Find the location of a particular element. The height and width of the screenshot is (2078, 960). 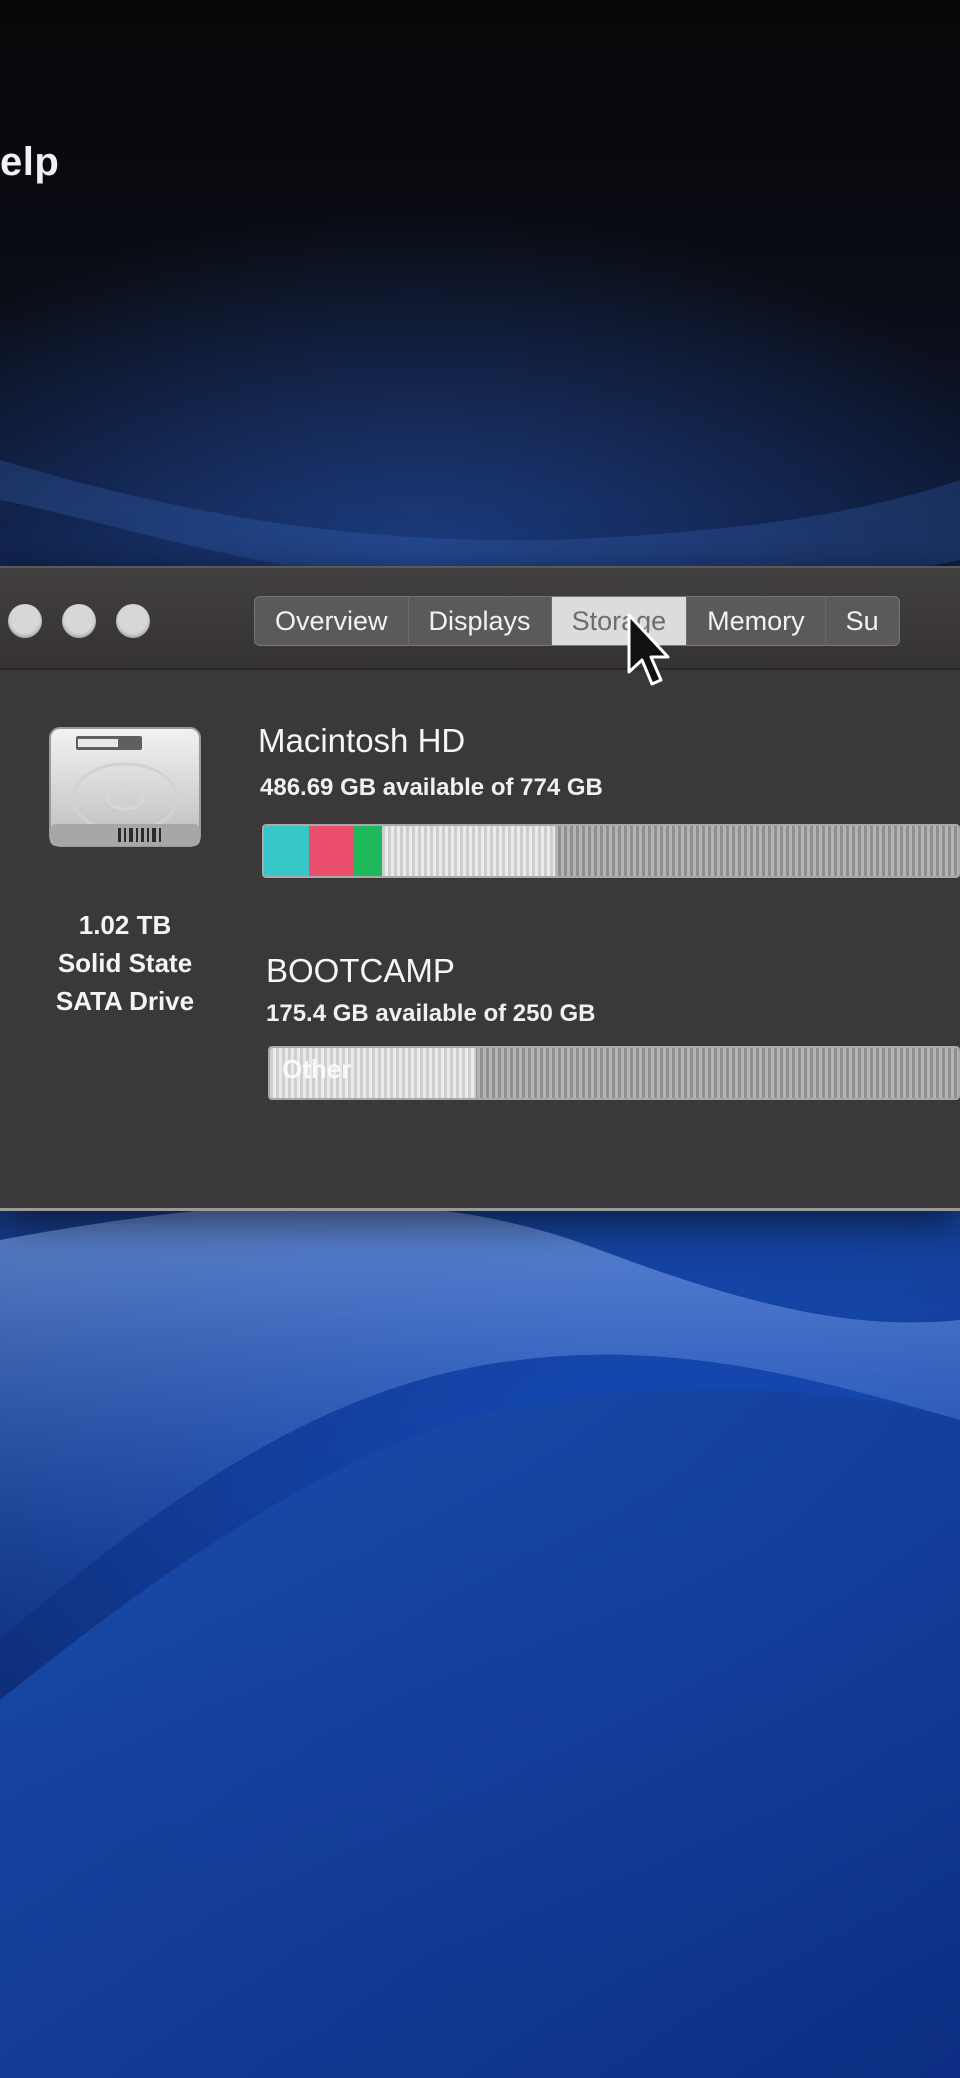

storage-segment-other: Other is located at coordinates (373, 1073).